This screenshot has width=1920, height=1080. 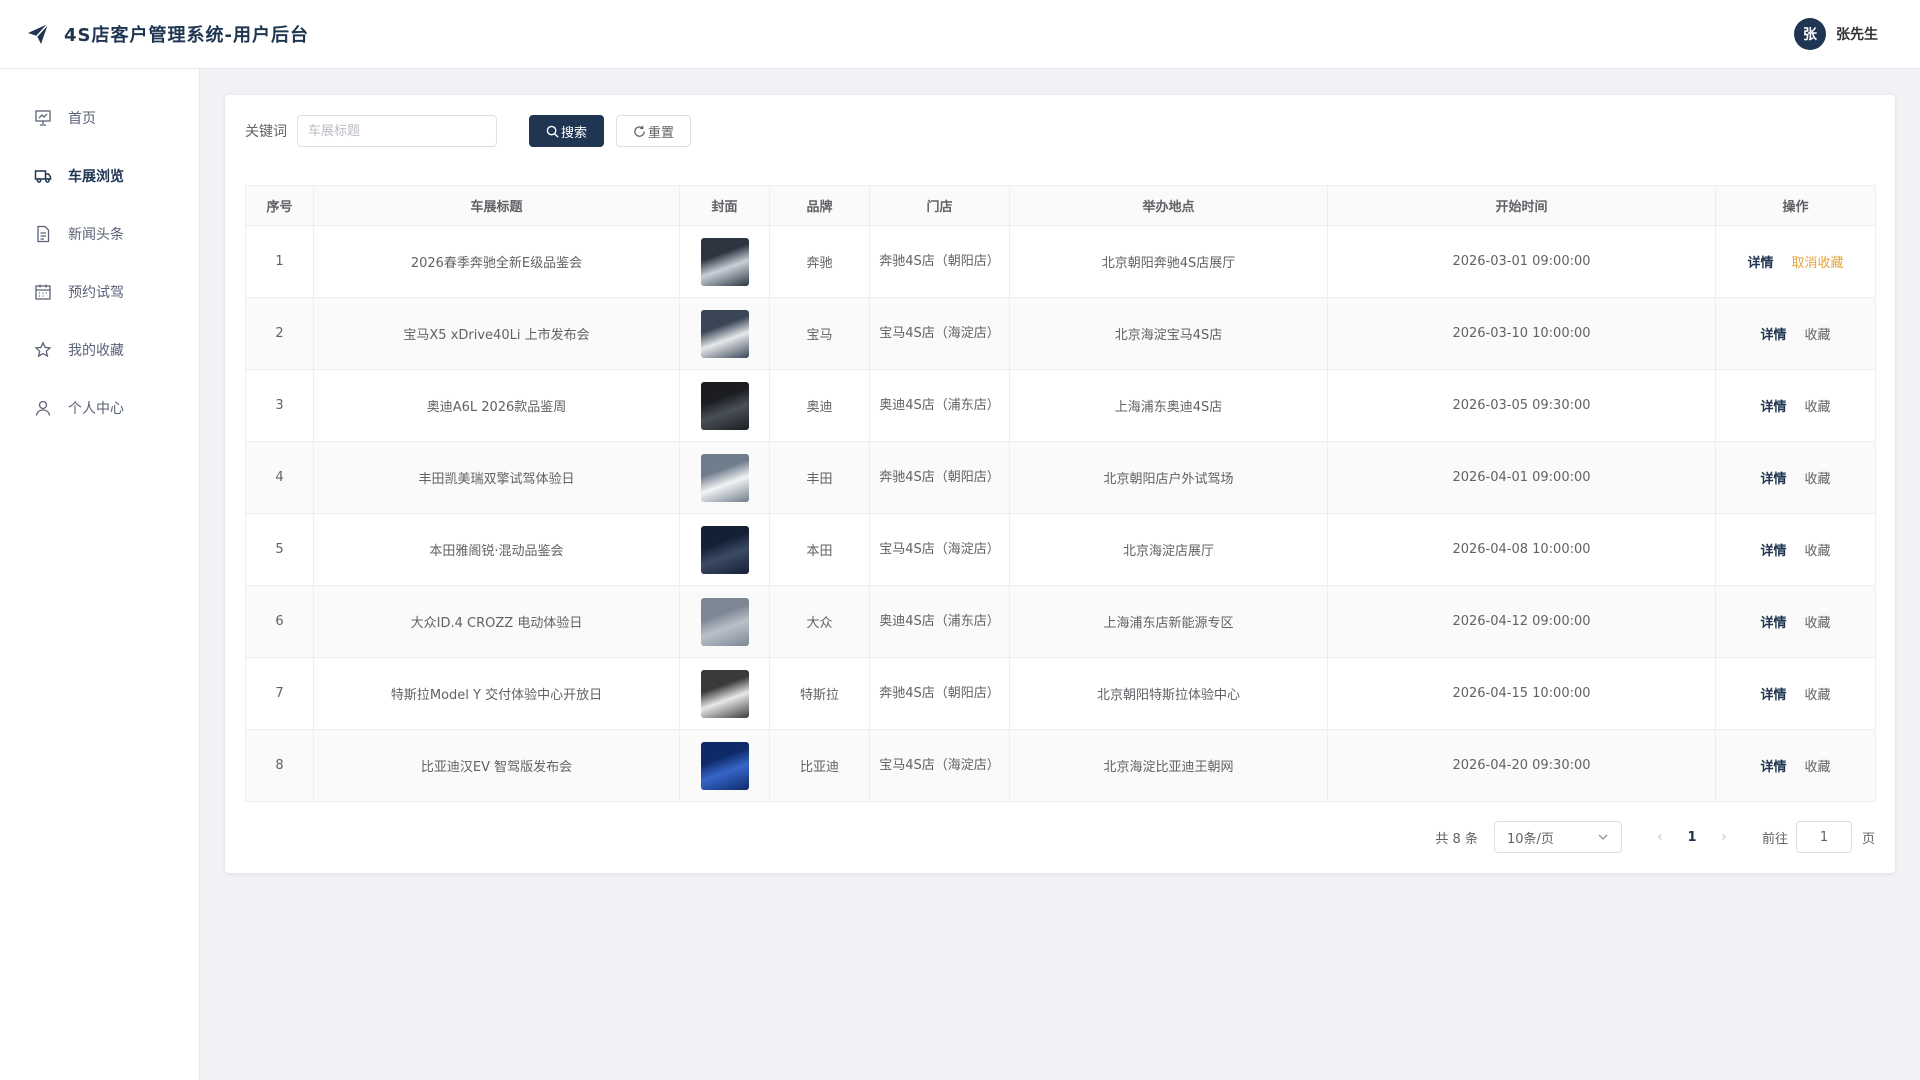 What do you see at coordinates (1557, 837) in the screenshot?
I see `page-size-select: 10条/页` at bounding box center [1557, 837].